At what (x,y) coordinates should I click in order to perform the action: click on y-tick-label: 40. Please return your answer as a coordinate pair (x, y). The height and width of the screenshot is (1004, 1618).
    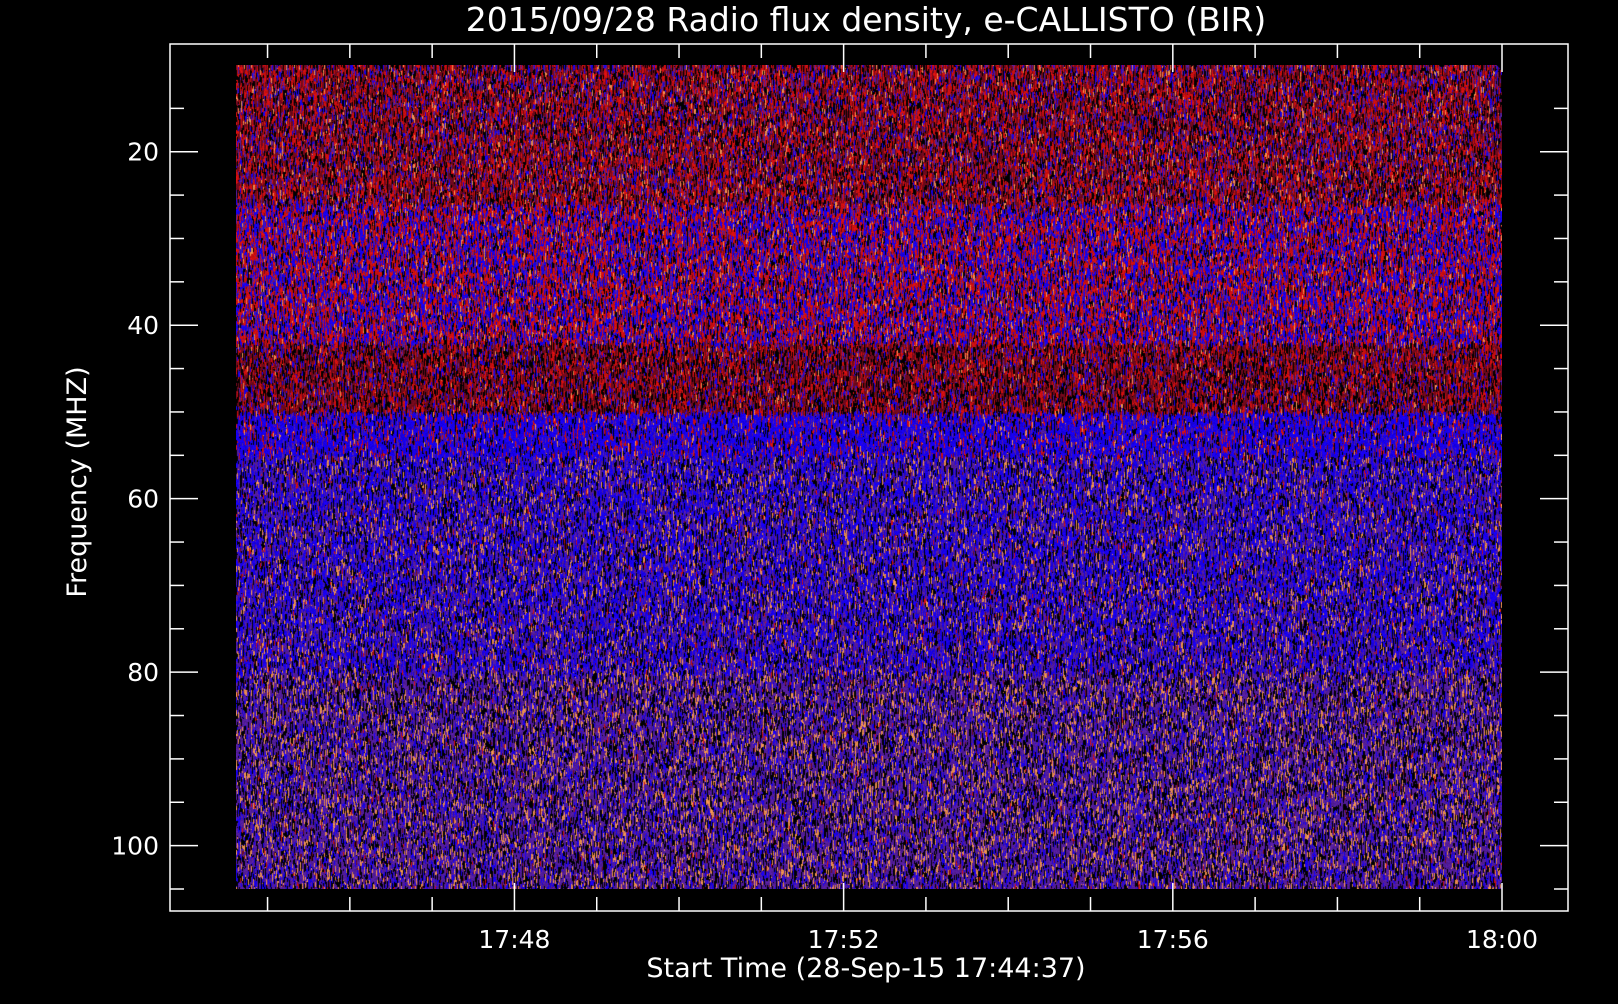
    Looking at the image, I should click on (143, 325).